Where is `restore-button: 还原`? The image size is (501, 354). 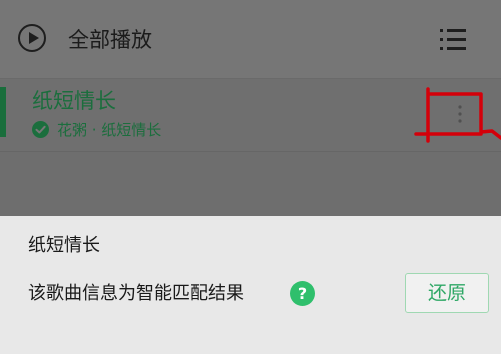 restore-button: 还原 is located at coordinates (447, 293).